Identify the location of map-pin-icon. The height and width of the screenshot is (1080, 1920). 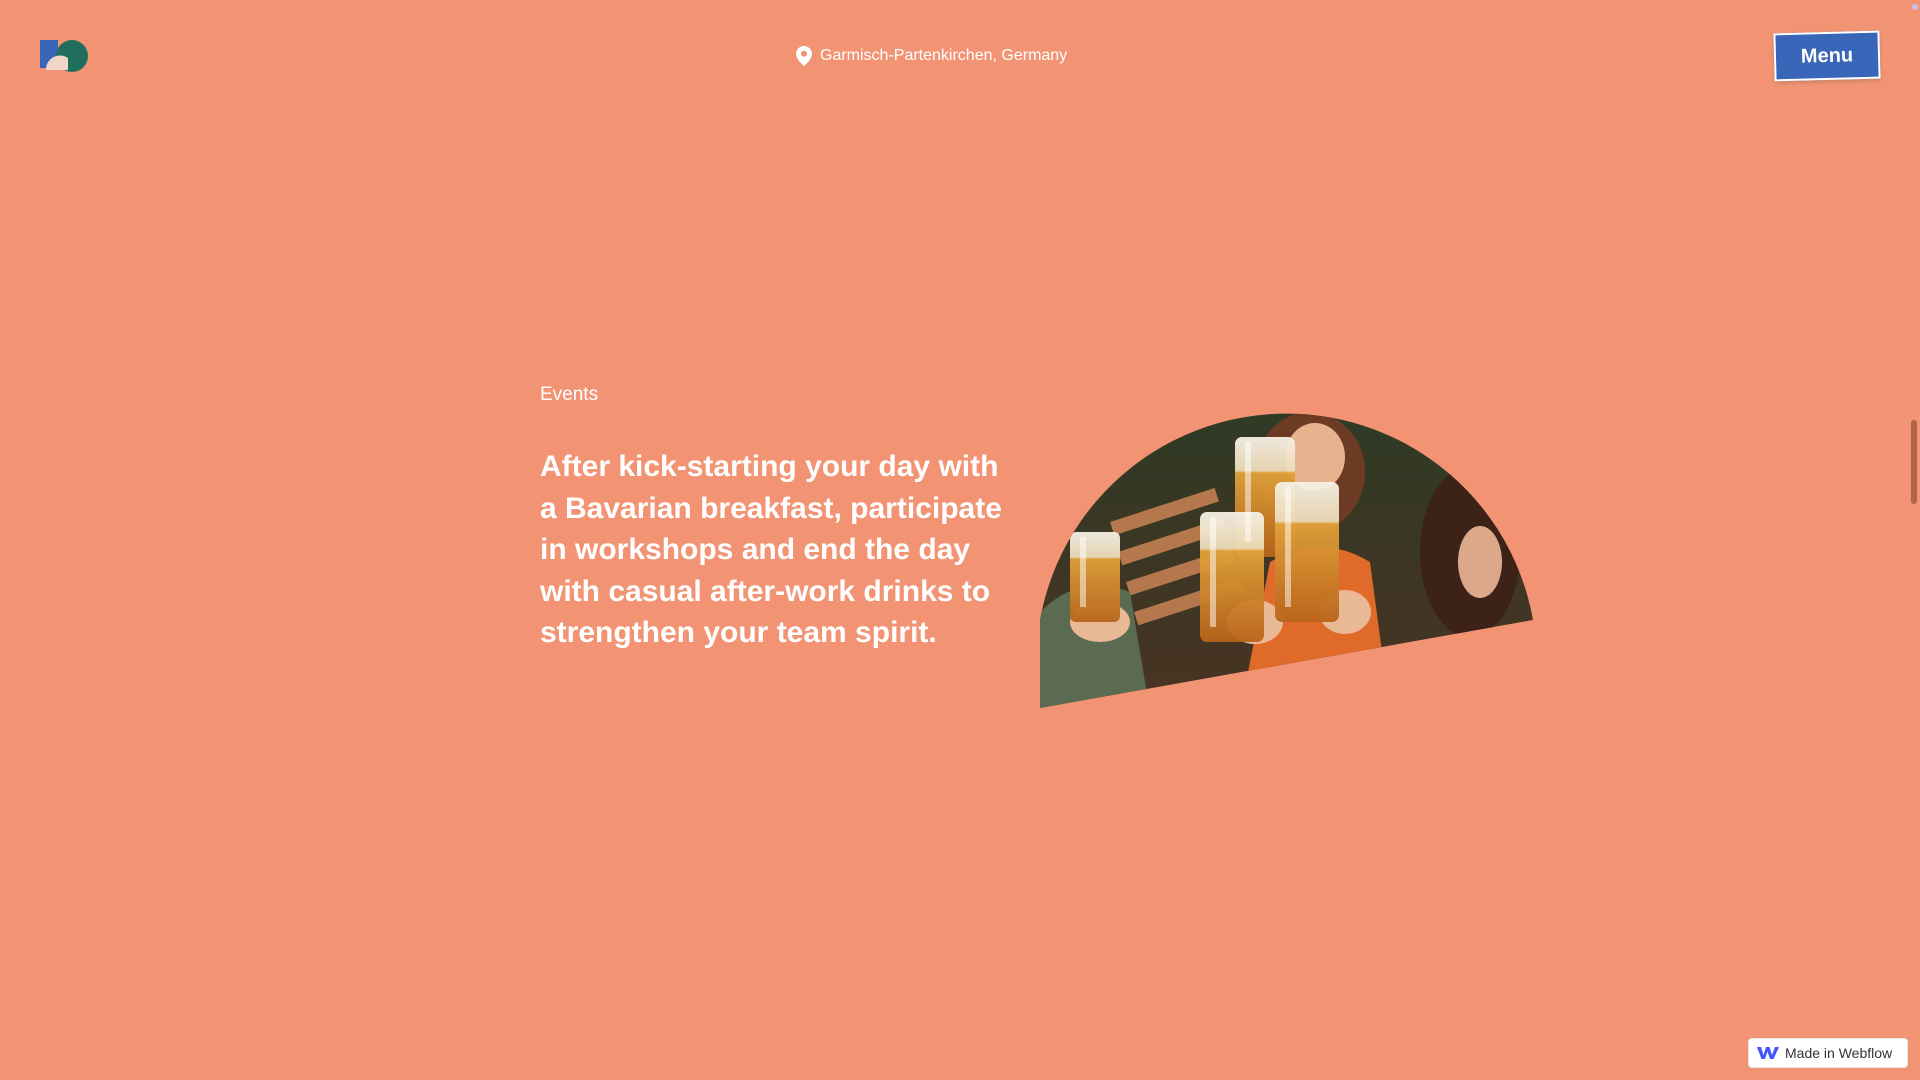
(804, 56).